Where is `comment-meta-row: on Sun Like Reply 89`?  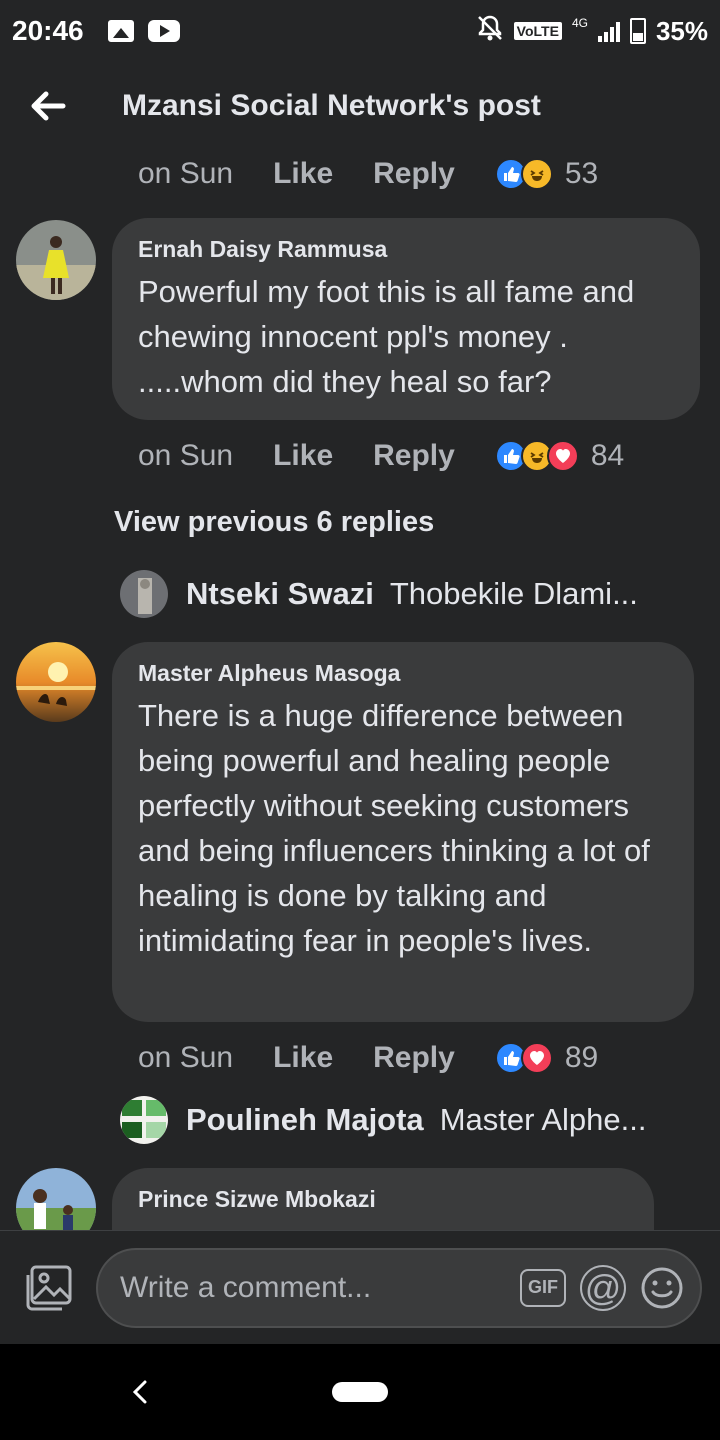
comment-meta-row: on Sun Like Reply 89 is located at coordinates (368, 1058).